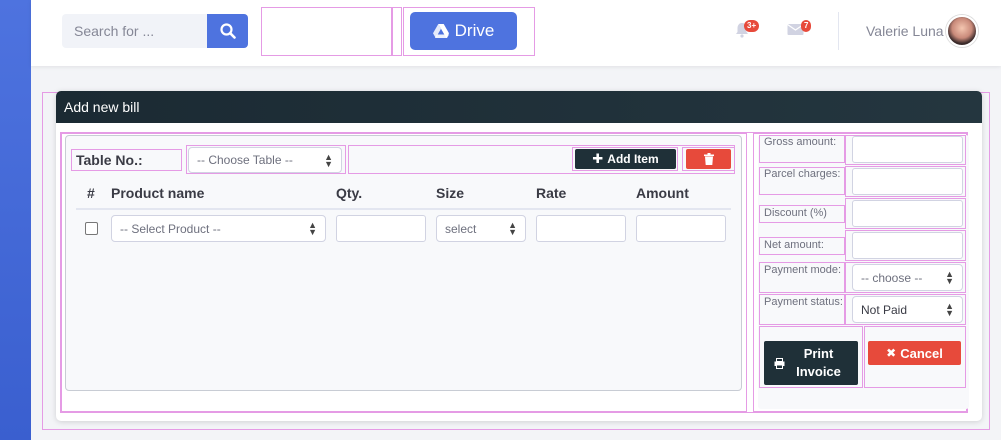 This screenshot has width=1001, height=440. I want to click on gross-amount-label: Gross amount:, so click(800, 142).